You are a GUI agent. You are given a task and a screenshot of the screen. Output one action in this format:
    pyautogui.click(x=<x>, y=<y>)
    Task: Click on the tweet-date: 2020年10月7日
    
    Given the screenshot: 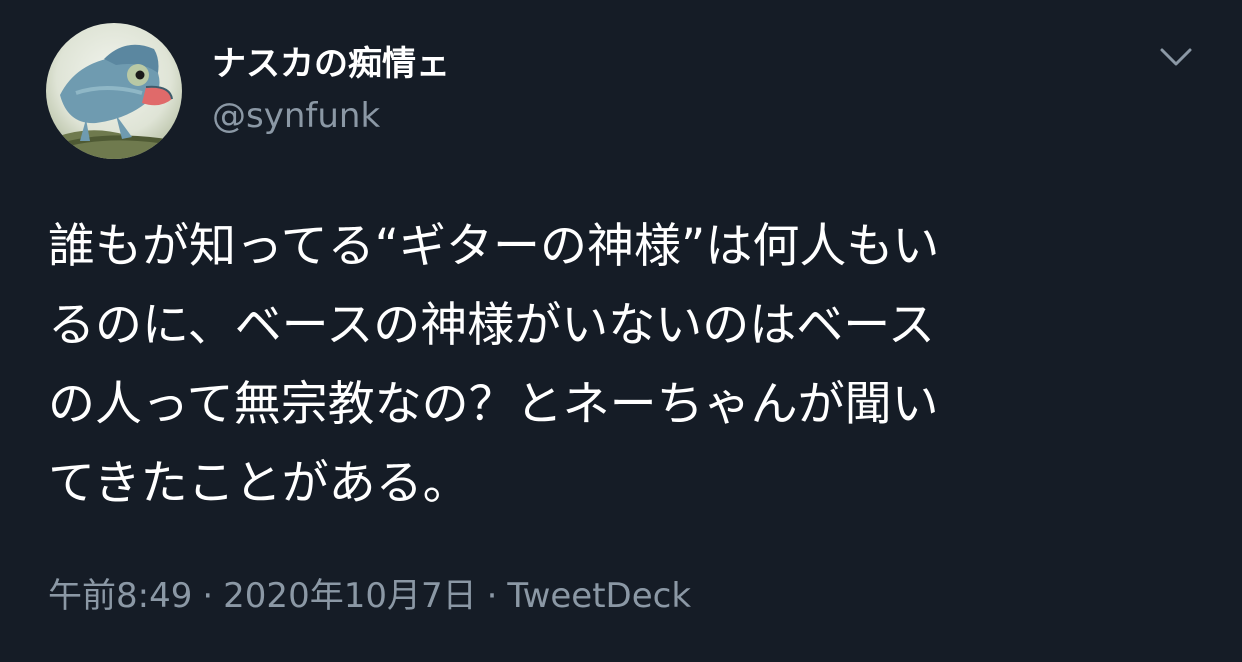 What is the action you would take?
    pyautogui.click(x=349, y=596)
    